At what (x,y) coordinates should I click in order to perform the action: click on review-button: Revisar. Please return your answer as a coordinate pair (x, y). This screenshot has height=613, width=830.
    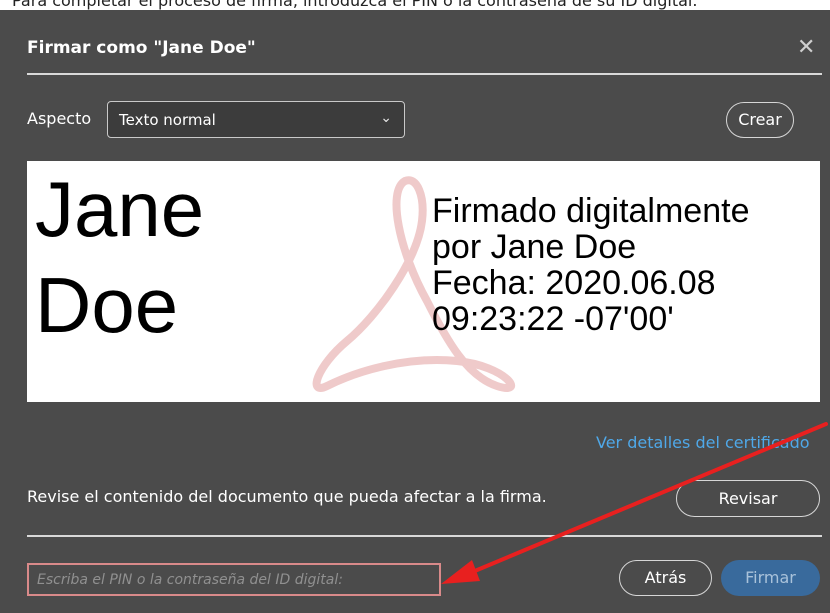
    Looking at the image, I should click on (748, 498).